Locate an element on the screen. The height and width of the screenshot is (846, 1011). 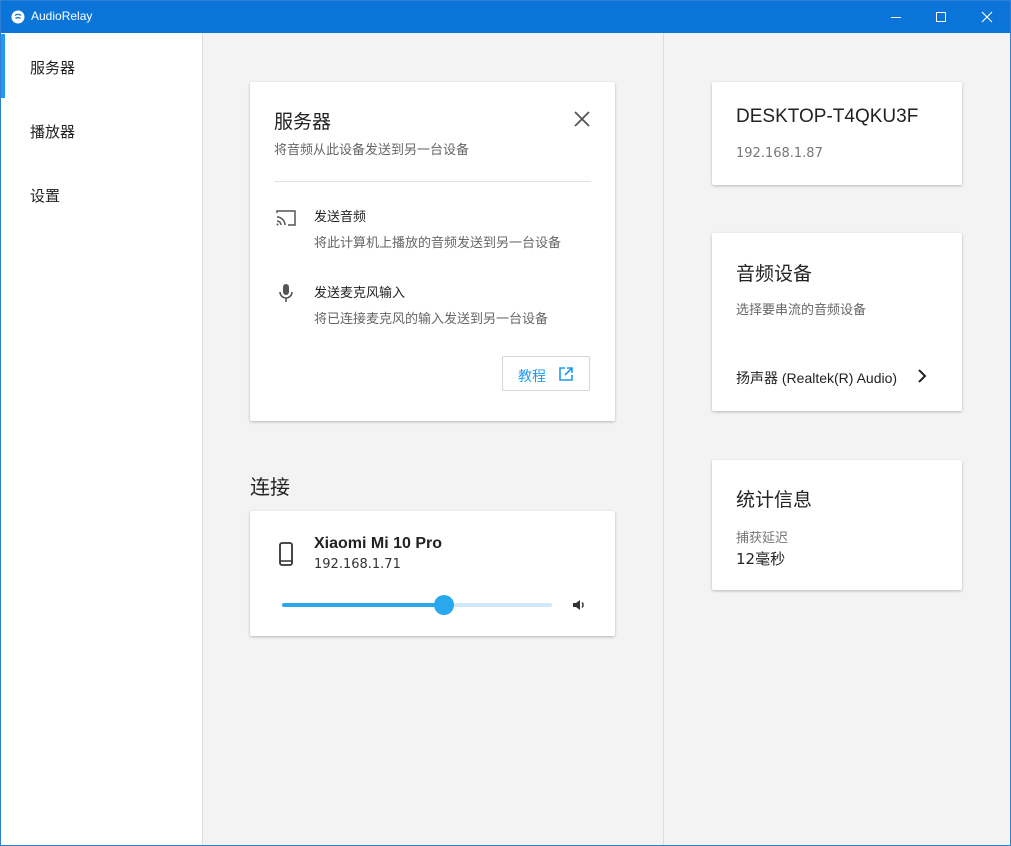
external-link-icon is located at coordinates (566, 374).